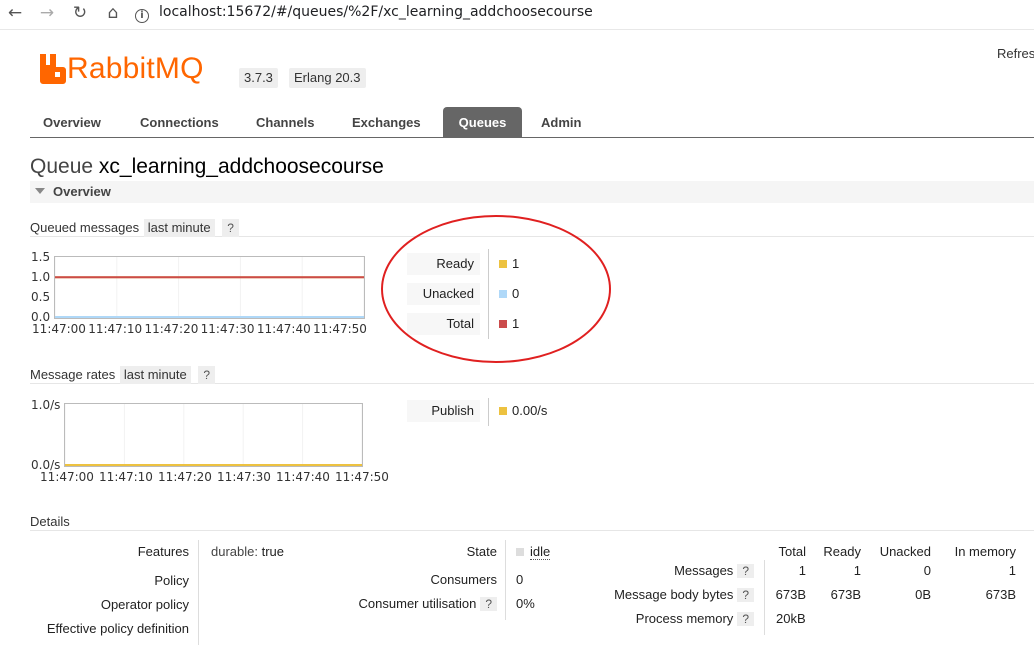 Image resolution: width=1034 pixels, height=645 pixels. I want to click on queued-range-selector: last minute, so click(179, 228).